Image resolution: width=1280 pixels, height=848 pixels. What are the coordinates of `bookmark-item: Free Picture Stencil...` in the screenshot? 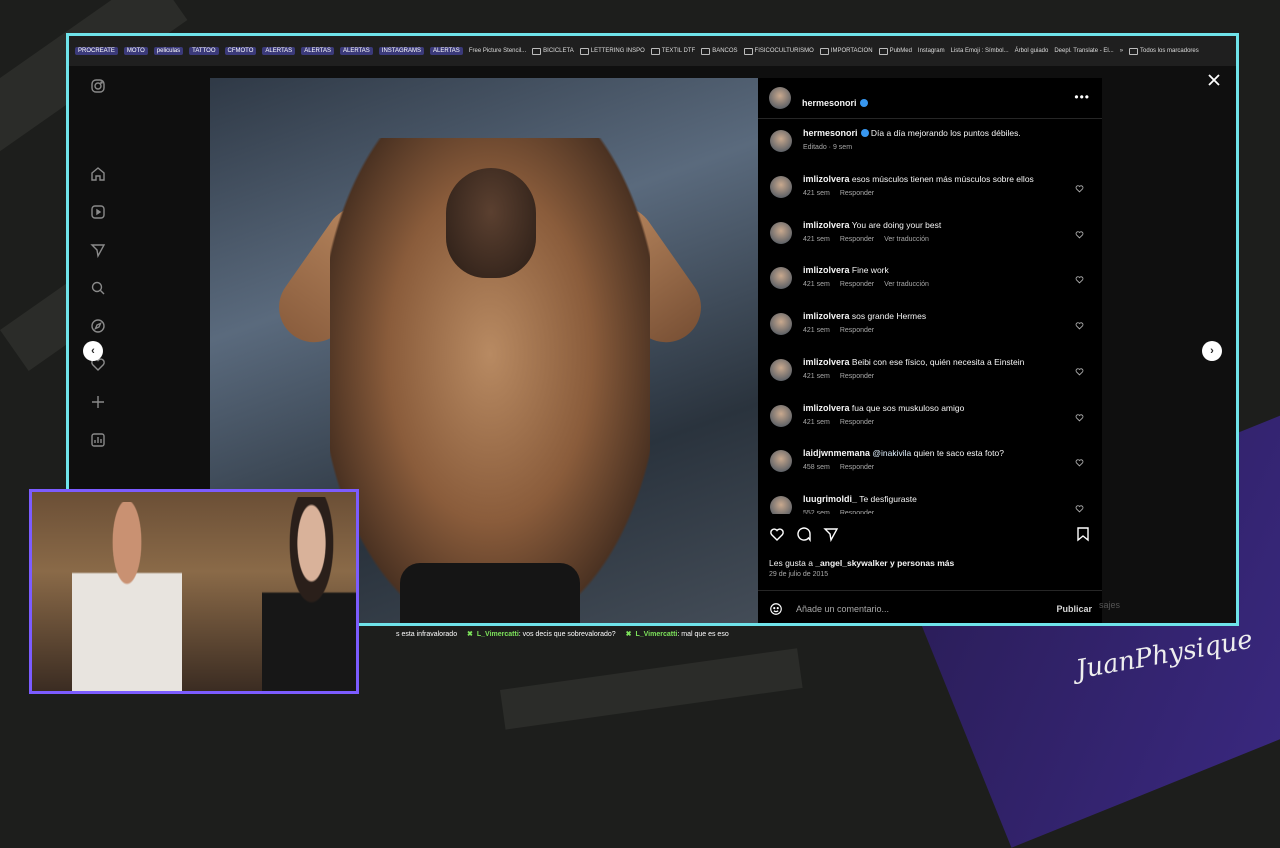 It's located at (497, 51).